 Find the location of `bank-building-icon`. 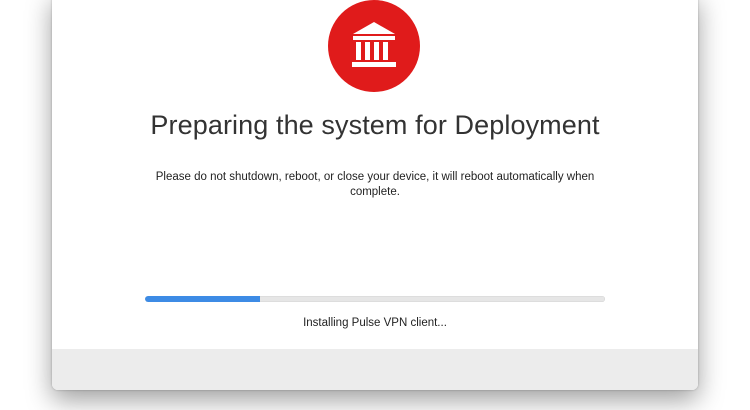

bank-building-icon is located at coordinates (374, 46).